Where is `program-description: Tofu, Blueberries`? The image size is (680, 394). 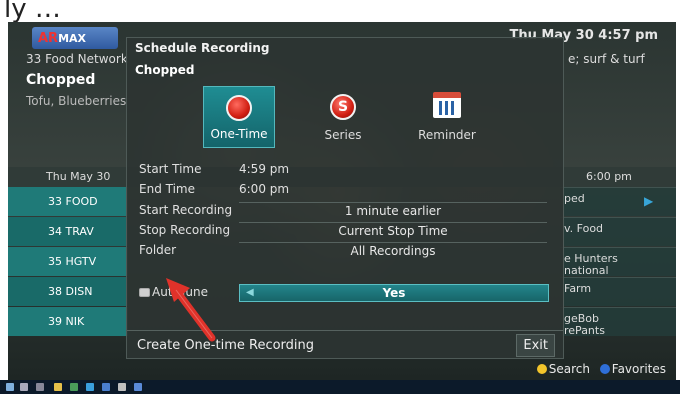
program-description: Tofu, Blueberries is located at coordinates (76, 101).